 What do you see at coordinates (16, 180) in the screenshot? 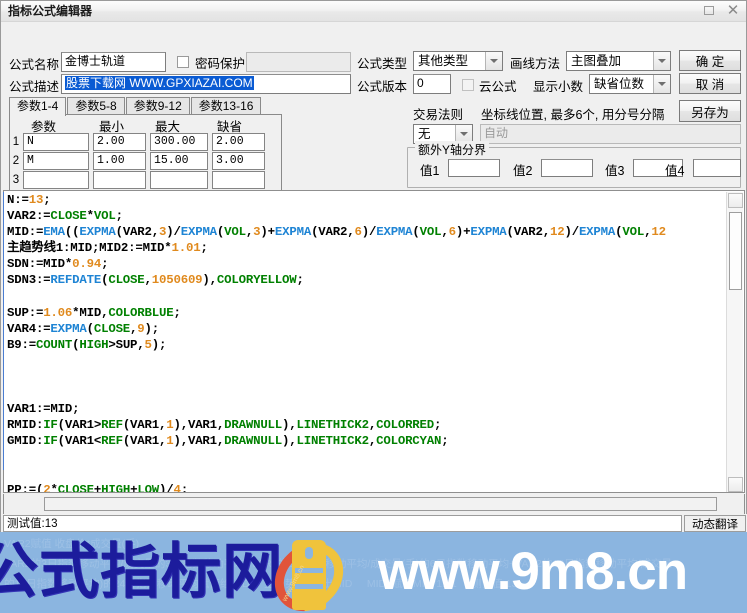
I see `param-row-index: 3` at bounding box center [16, 180].